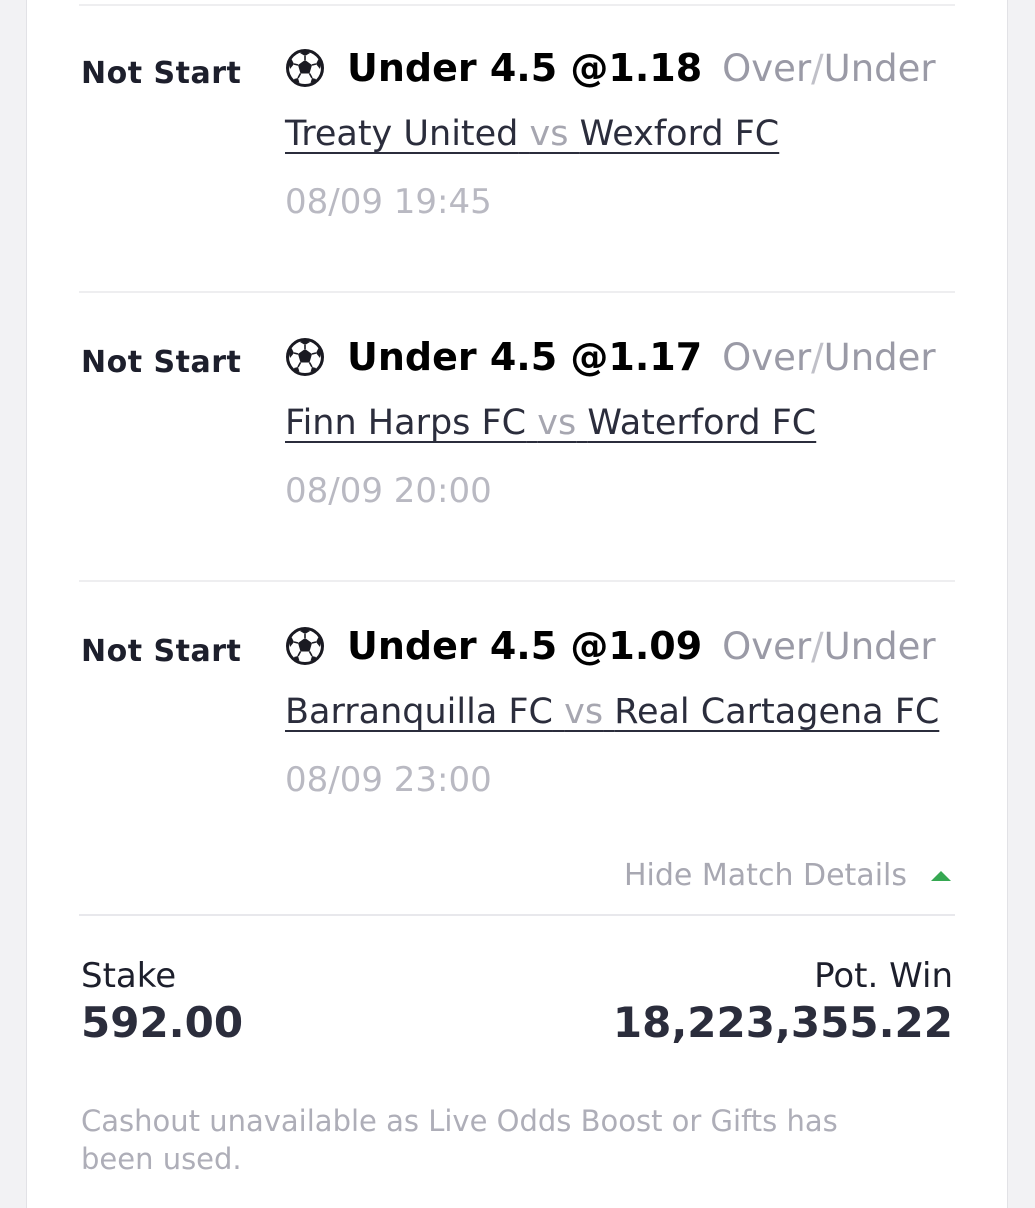 This screenshot has width=1035, height=1208. I want to click on match-teams-link: Finn Harps FC vs Waterford FC, so click(550, 423).